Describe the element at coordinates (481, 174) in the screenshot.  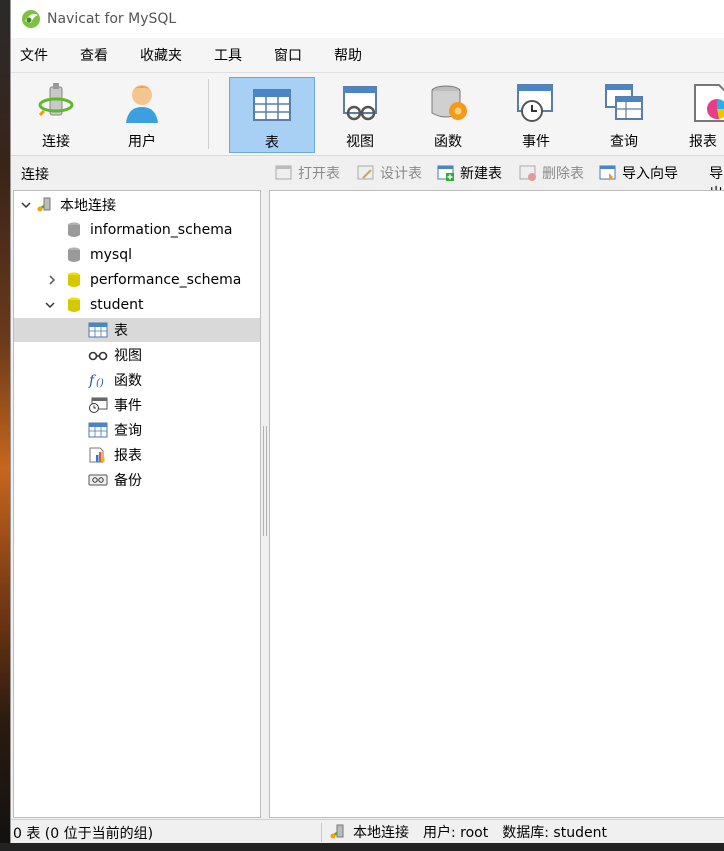
I see `new-table-label: 新建表` at that location.